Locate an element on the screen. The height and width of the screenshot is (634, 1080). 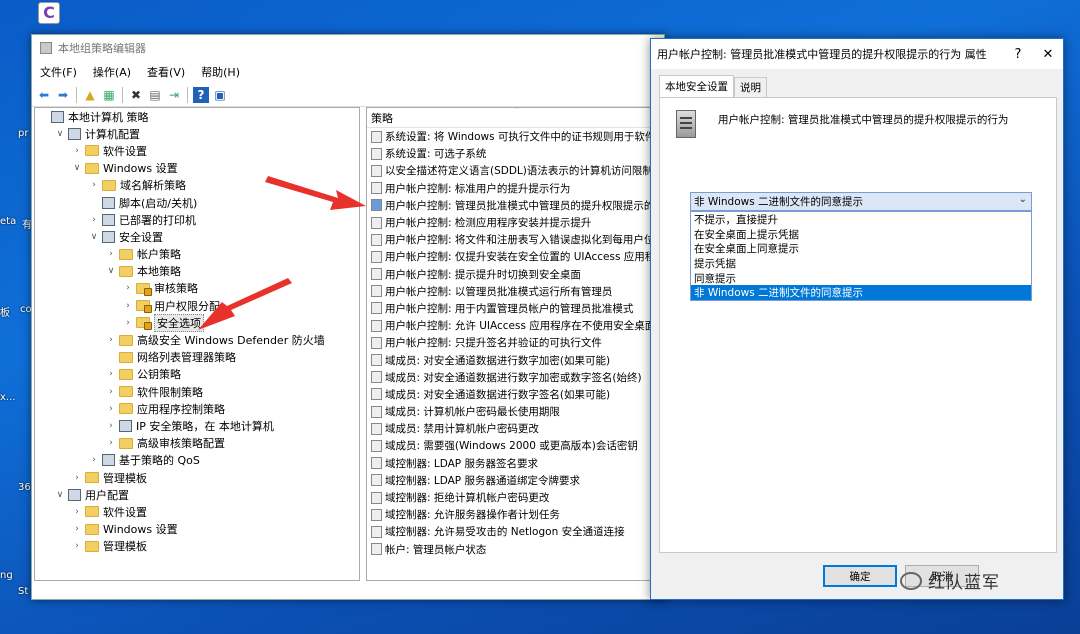
help-icon: ? is located at coordinates (201, 94).